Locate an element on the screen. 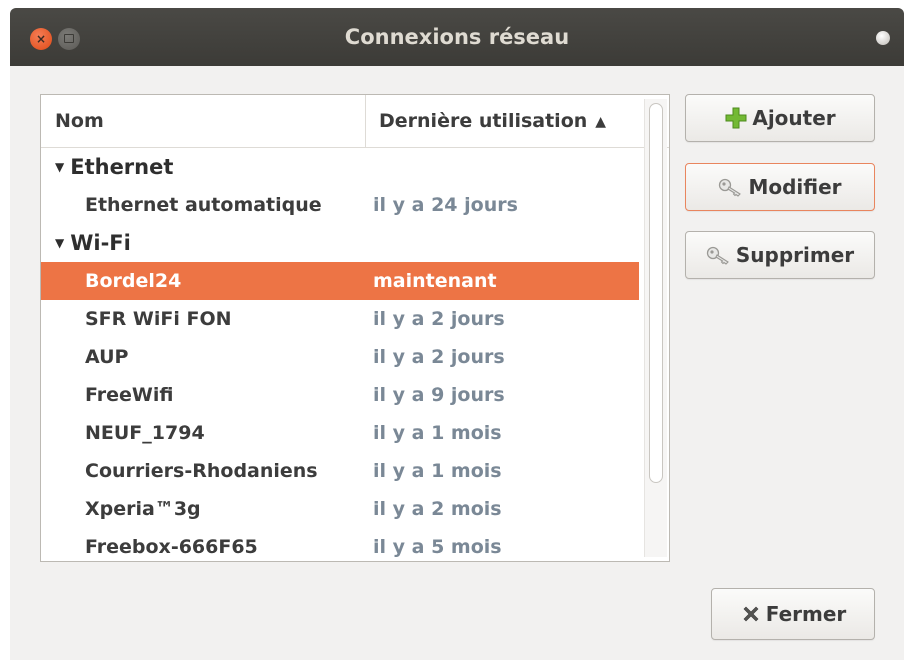 The height and width of the screenshot is (660, 909). connection-last-used: il y a 2 mois is located at coordinates (437, 509).